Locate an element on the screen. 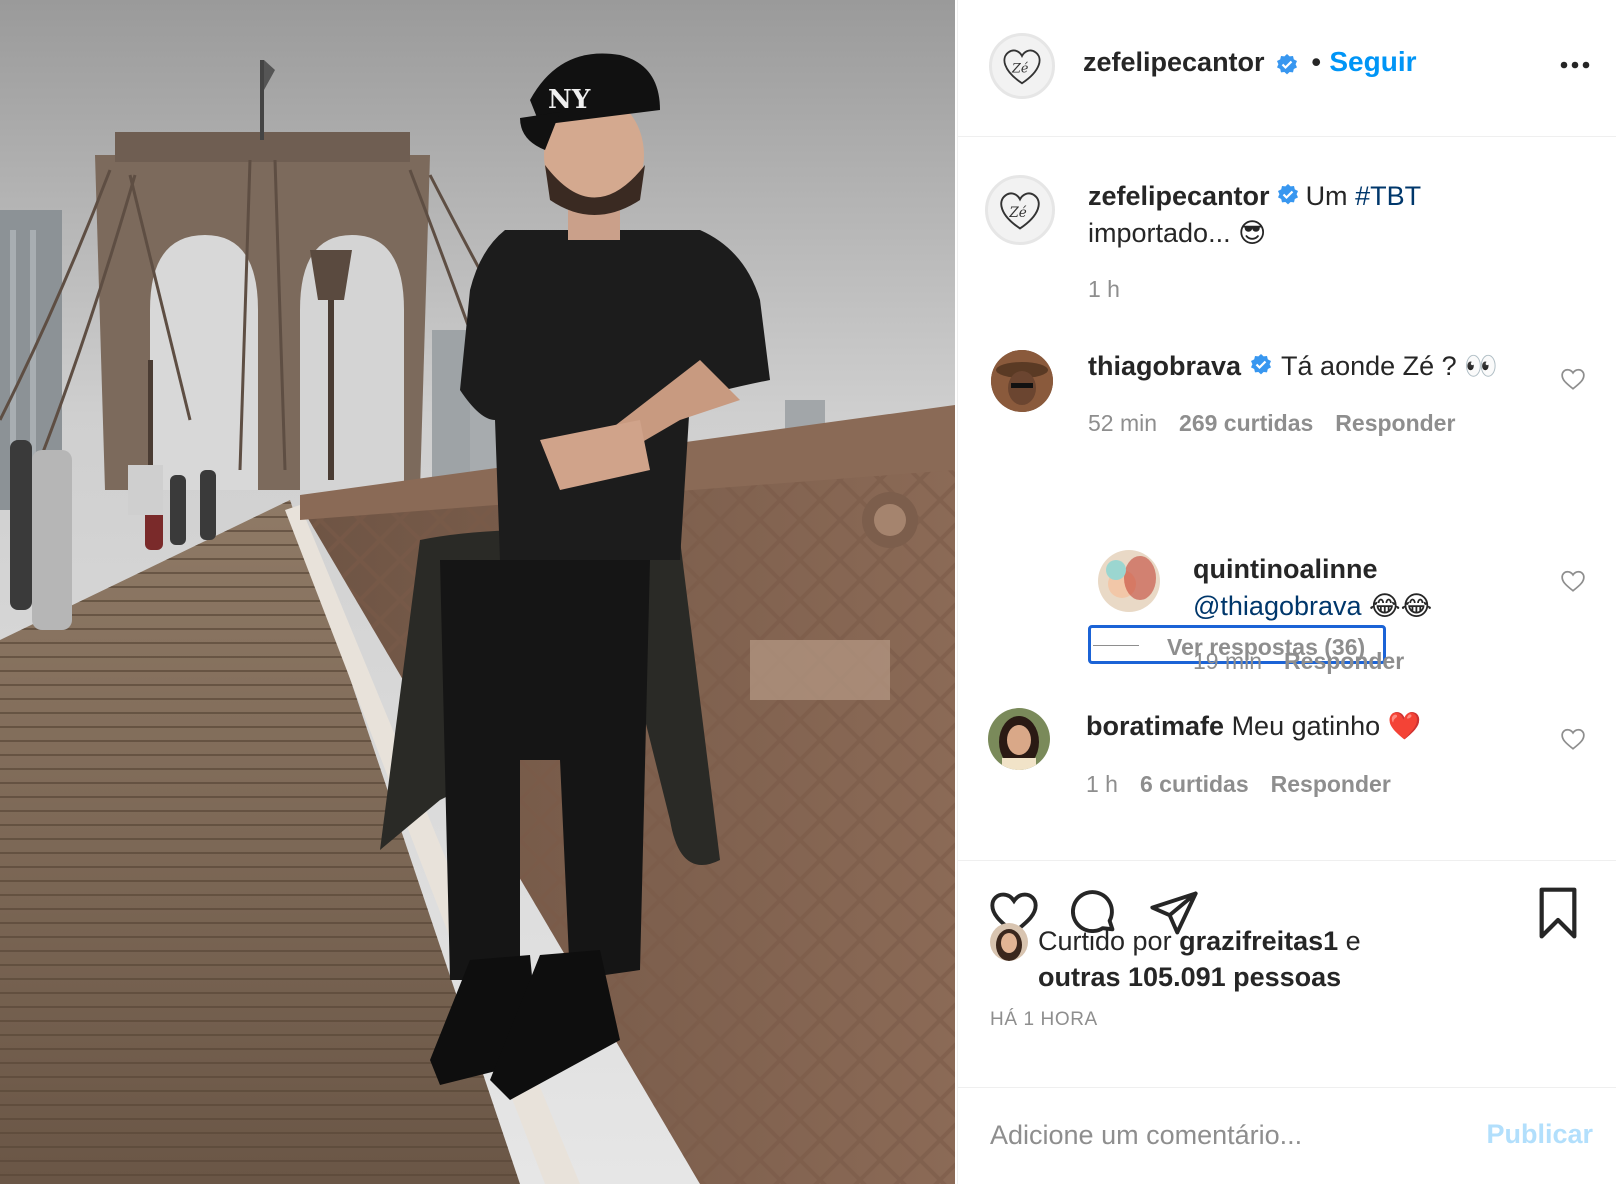 This screenshot has width=1616, height=1184. liked-by-text: Curtido por grazifreitas1 e is located at coordinates (1199, 941).